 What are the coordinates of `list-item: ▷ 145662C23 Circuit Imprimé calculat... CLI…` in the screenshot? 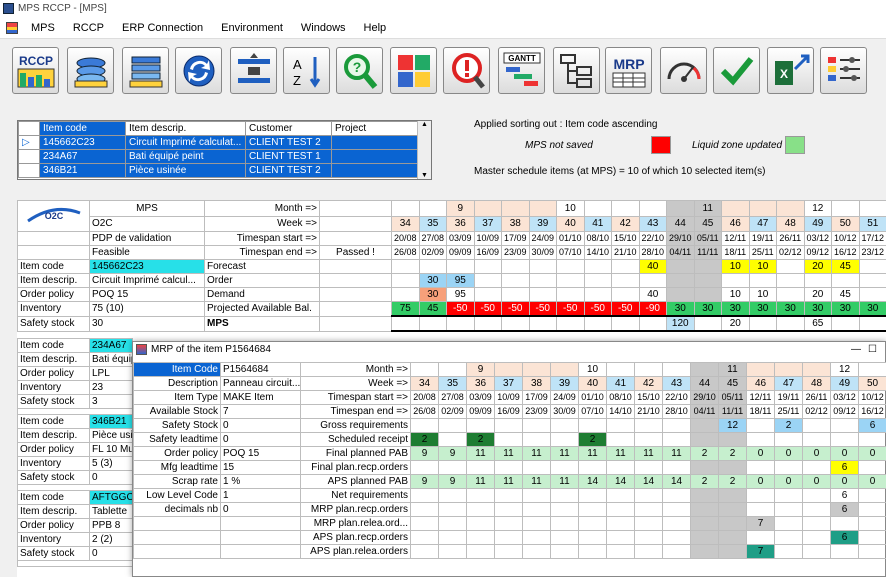 It's located at (218, 142).